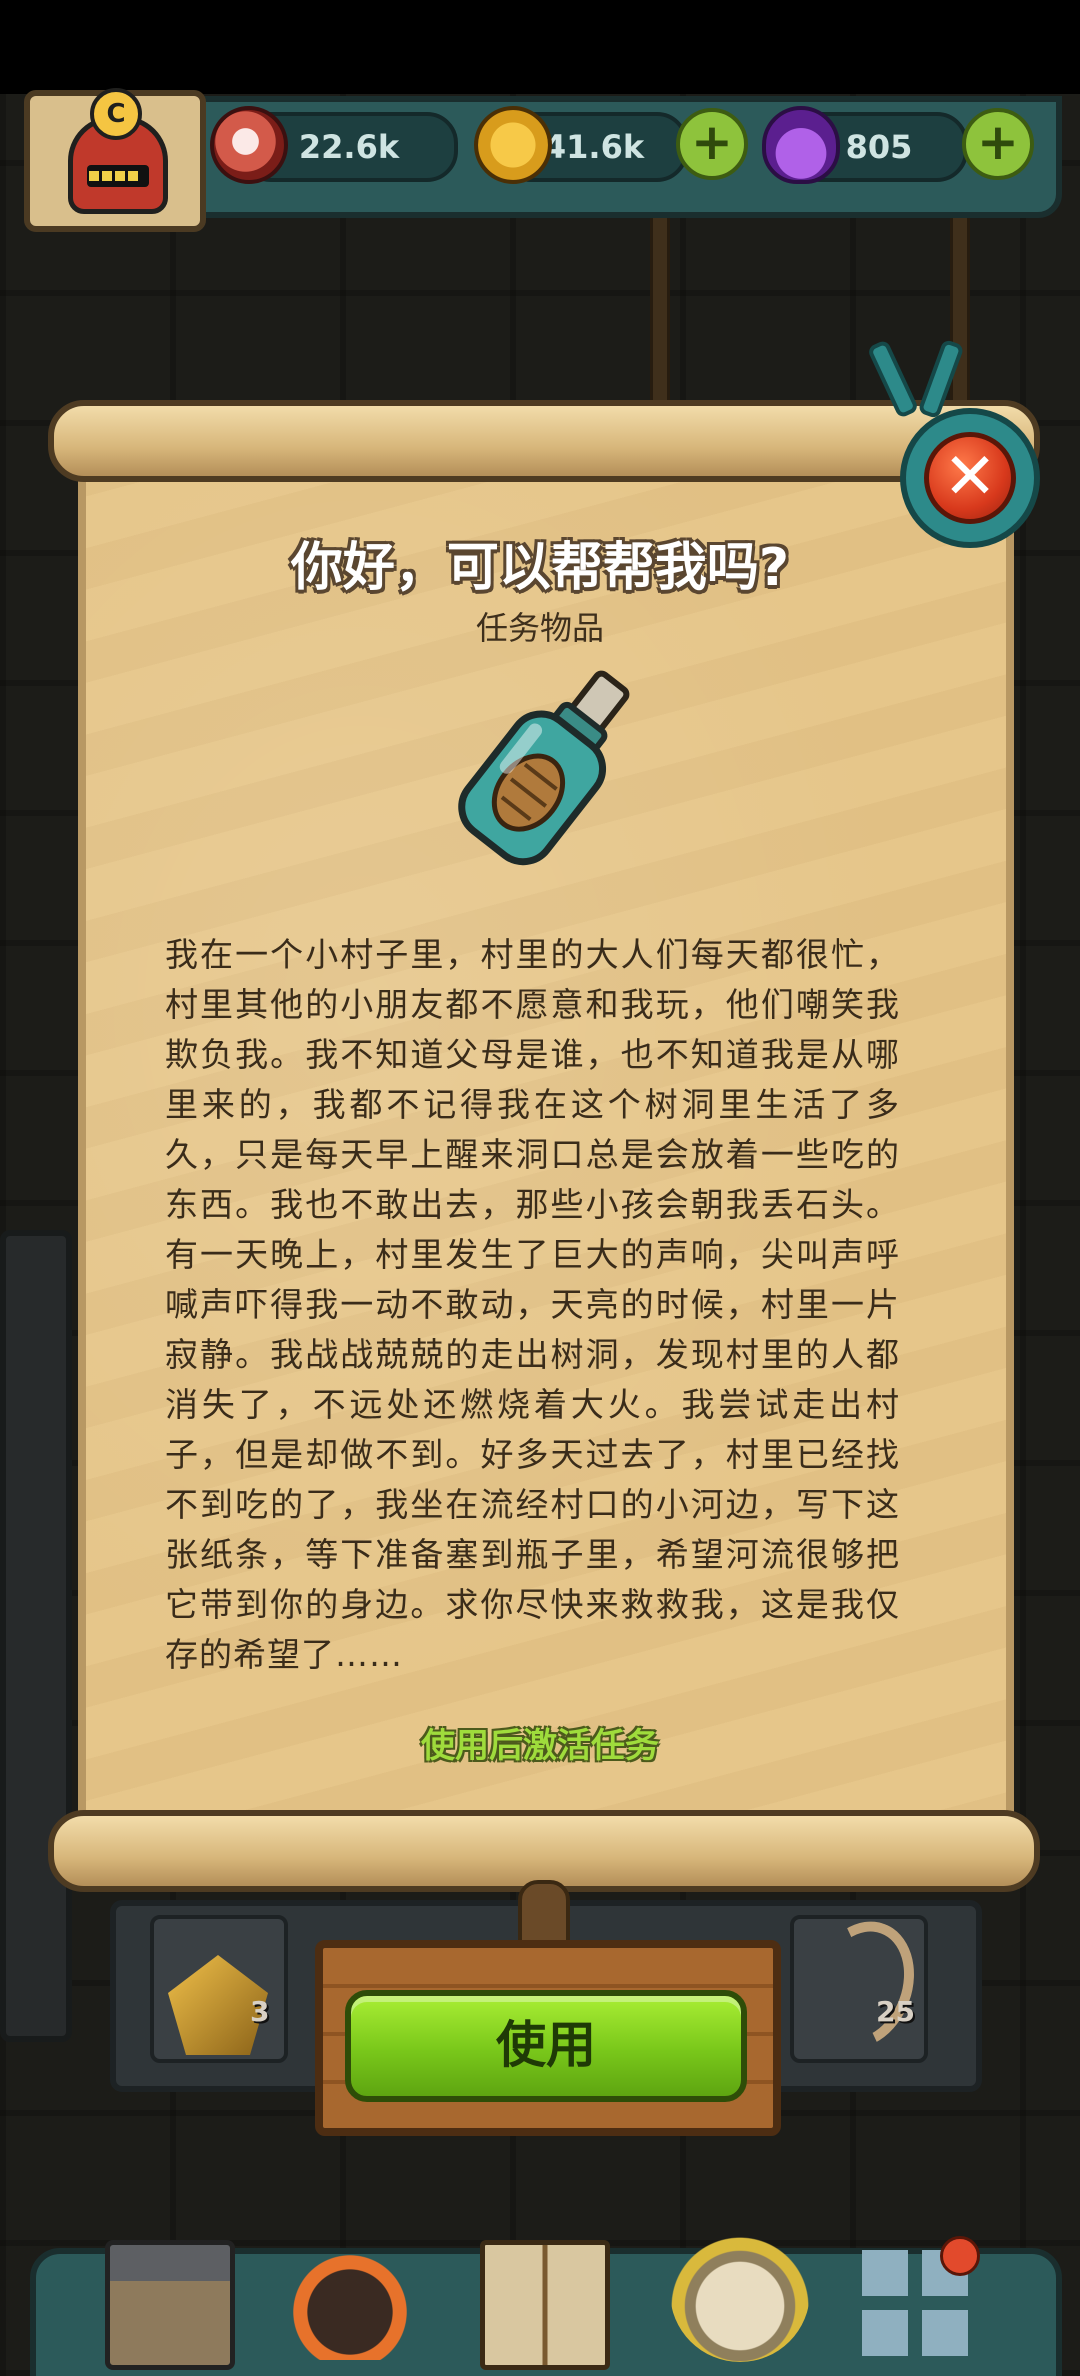 The width and height of the screenshot is (1080, 2376). Describe the element at coordinates (546, 2046) in the screenshot. I see `use-button: 使用` at that location.